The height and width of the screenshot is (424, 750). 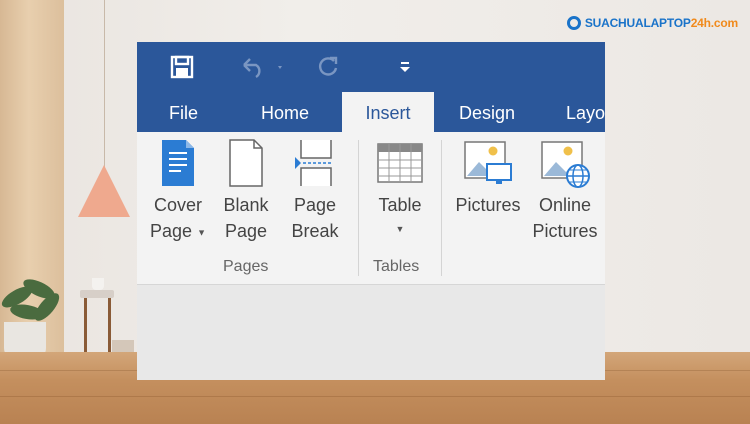 I want to click on online-pictures-label-line2: Pictures, so click(x=565, y=231).